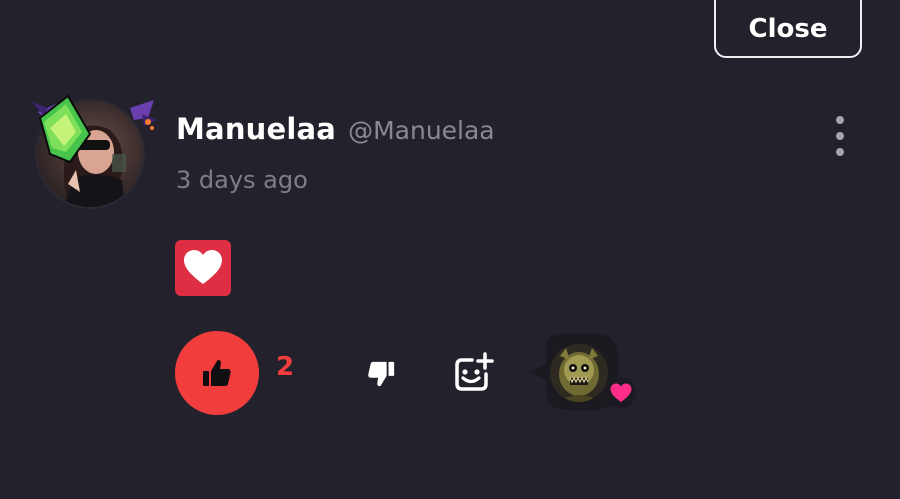 Image resolution: width=900 pixels, height=499 pixels. Describe the element at coordinates (421, 130) in the screenshot. I see `author-handle: @Manuelaa` at that location.